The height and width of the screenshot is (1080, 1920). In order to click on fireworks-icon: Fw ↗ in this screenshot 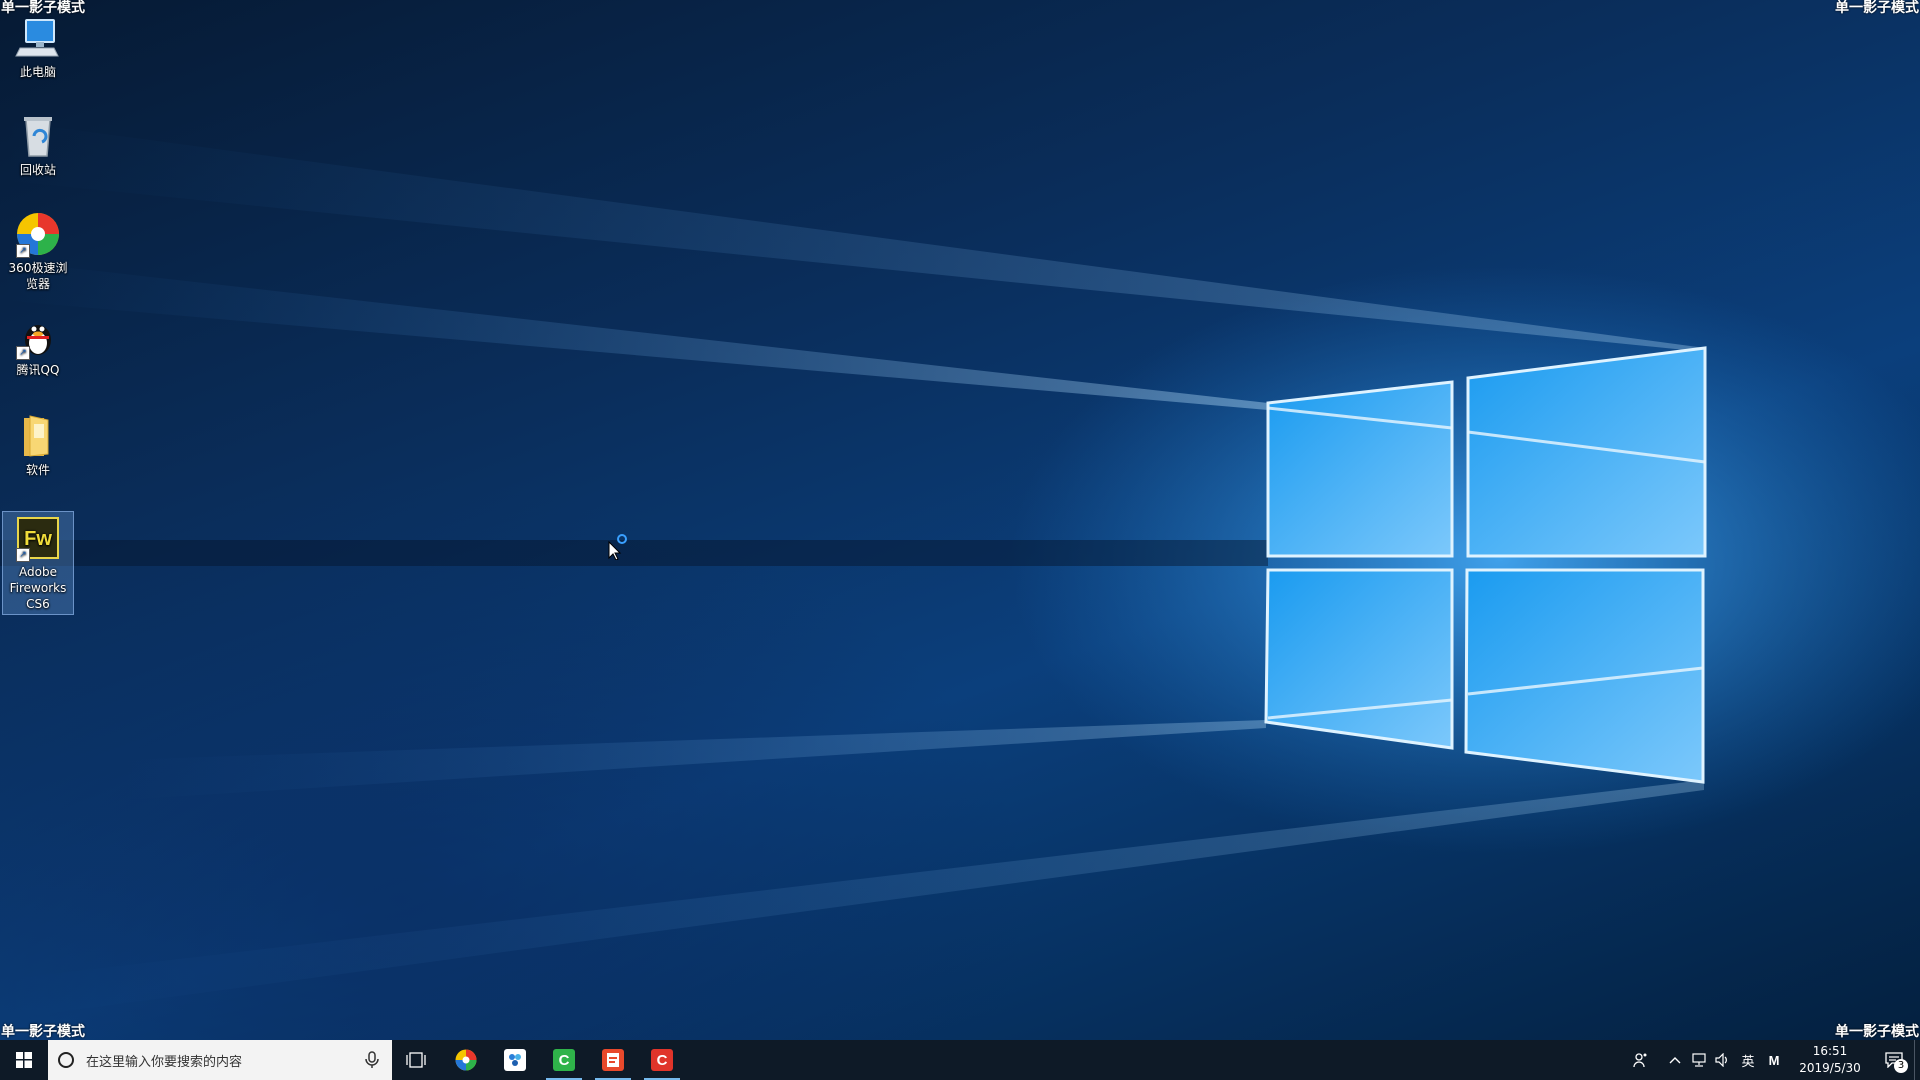, I will do `click(38, 538)`.